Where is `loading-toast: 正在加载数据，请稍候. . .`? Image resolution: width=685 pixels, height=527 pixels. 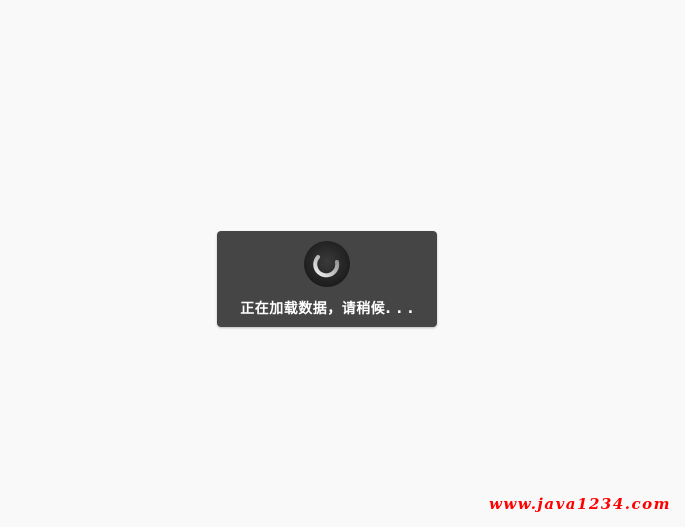 loading-toast: 正在加载数据，请稍候. . . is located at coordinates (327, 279).